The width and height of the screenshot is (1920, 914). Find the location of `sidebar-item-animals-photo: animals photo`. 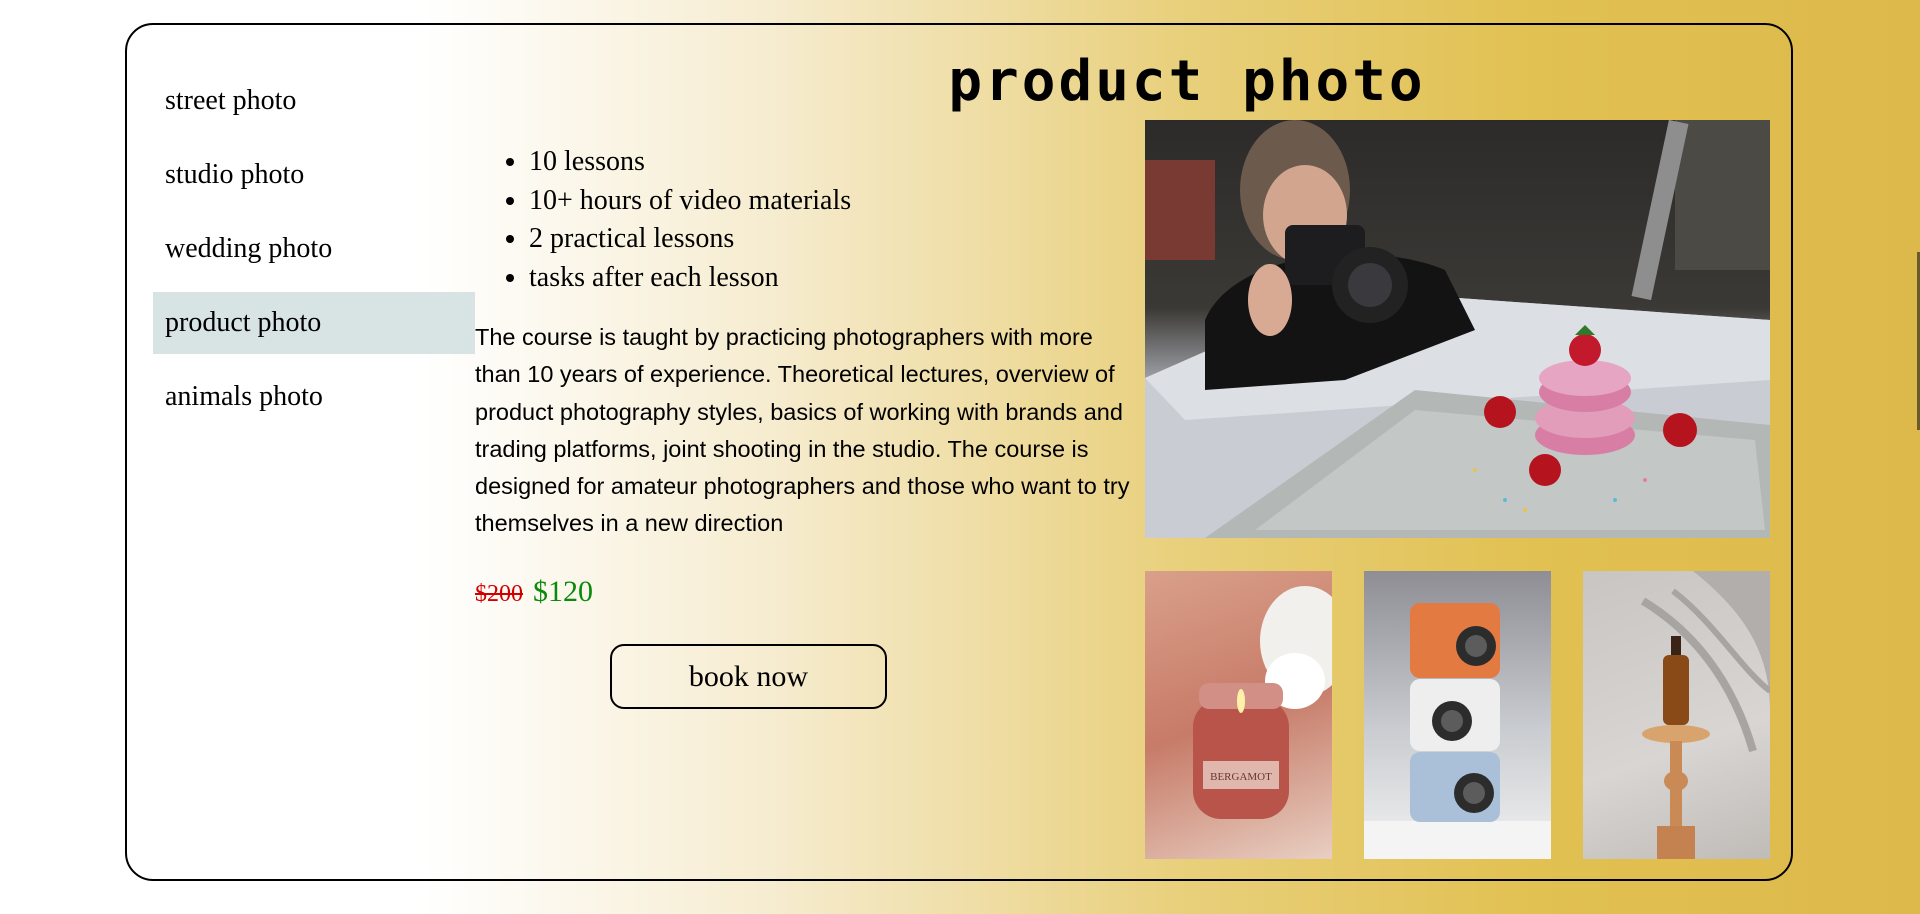

sidebar-item-animals-photo: animals photo is located at coordinates (314, 397).